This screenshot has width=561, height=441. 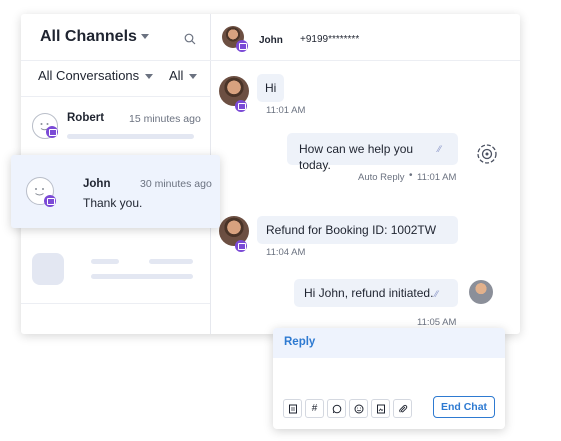 What do you see at coordinates (176, 184) in the screenshot?
I see `message-time: 30 minutes ago` at bounding box center [176, 184].